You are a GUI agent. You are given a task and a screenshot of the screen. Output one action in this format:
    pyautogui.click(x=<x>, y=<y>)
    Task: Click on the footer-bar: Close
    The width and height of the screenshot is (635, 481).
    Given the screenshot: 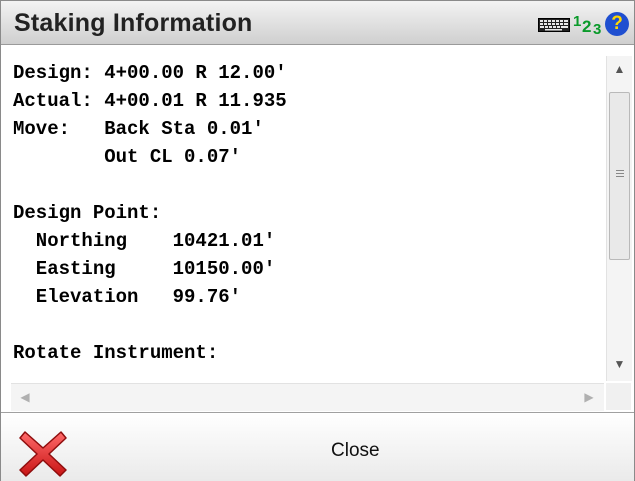 What is the action you would take?
    pyautogui.click(x=317, y=447)
    